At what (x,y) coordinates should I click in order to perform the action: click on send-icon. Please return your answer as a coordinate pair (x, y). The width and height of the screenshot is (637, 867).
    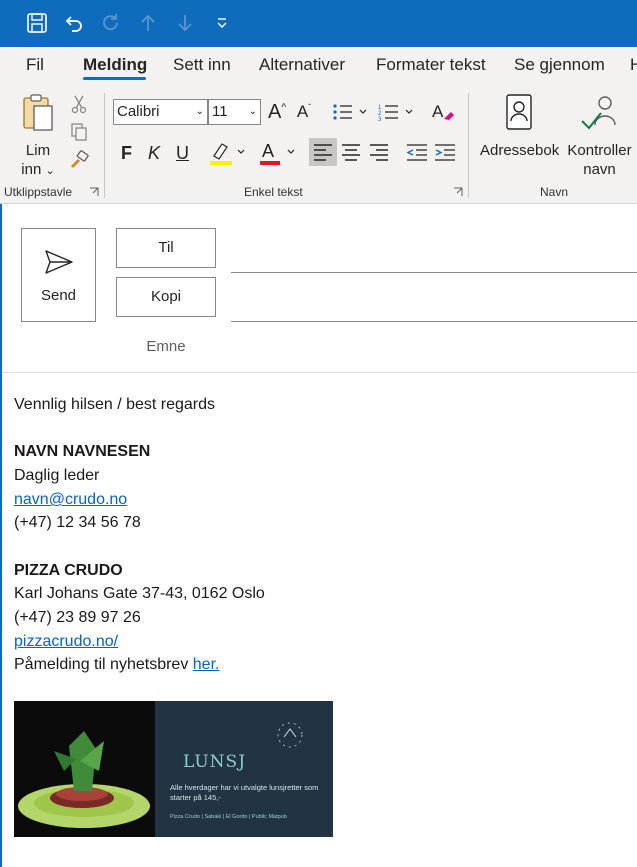
    Looking at the image, I should click on (59, 262).